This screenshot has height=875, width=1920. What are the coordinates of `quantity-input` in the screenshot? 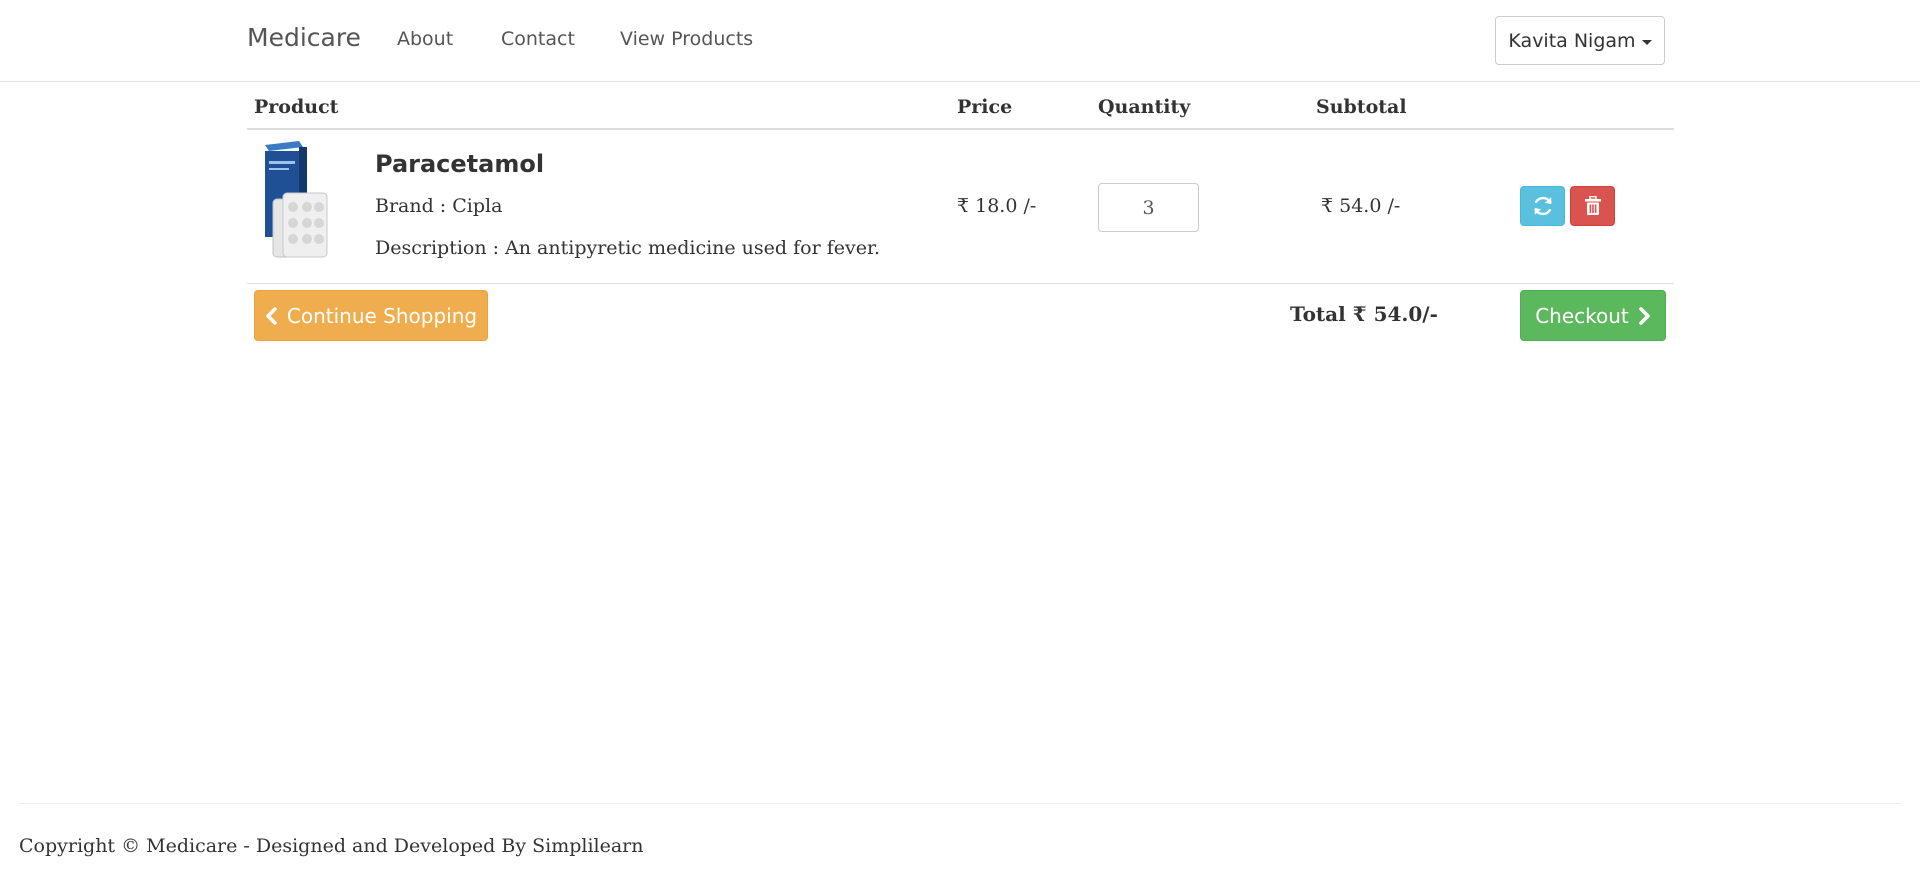 It's located at (1148, 207).